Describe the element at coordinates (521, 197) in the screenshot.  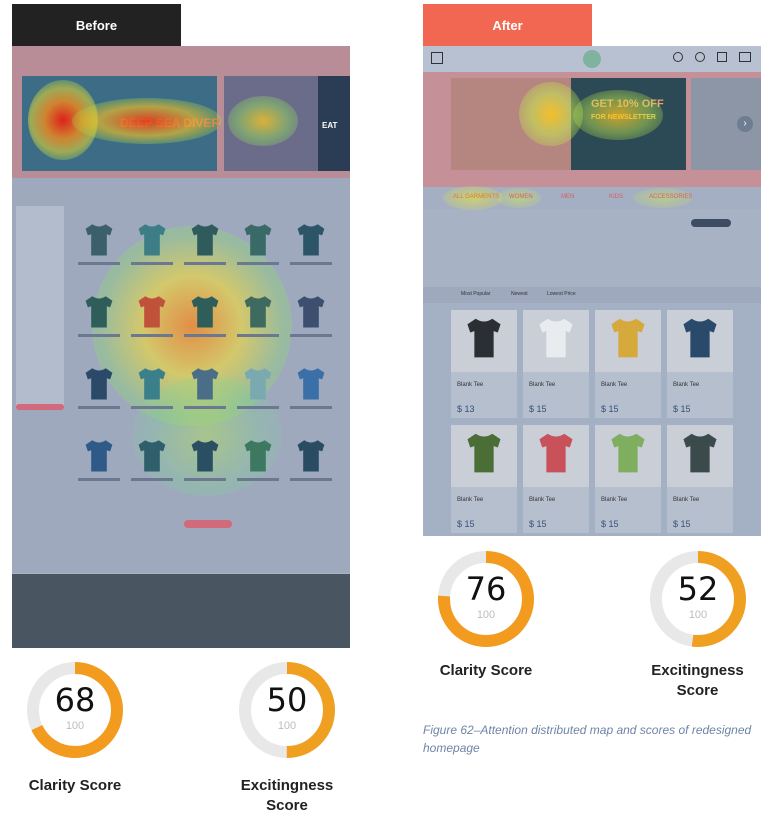
I see `nav-item: WOMEN` at that location.